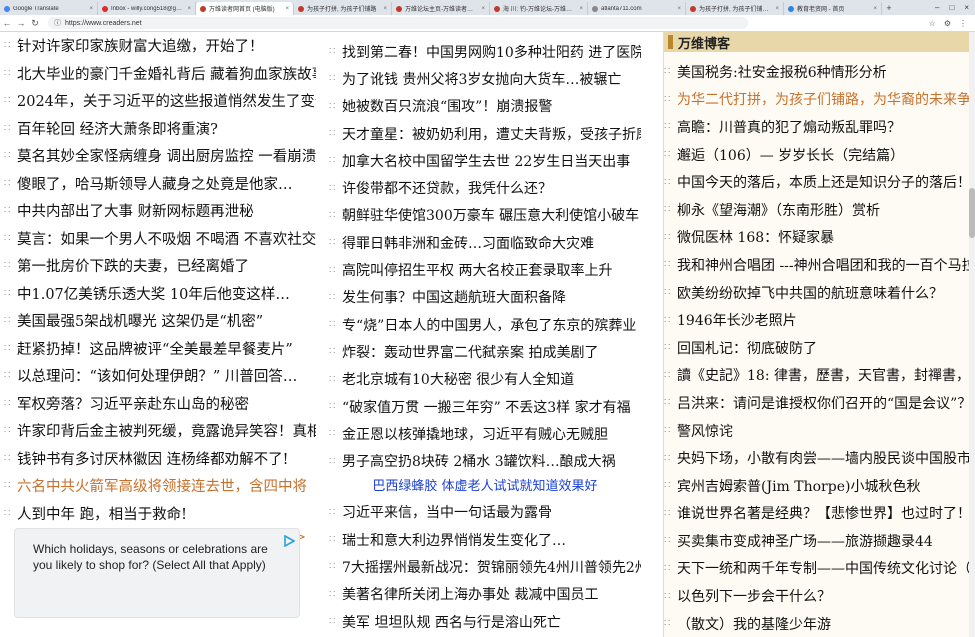  Describe the element at coordinates (947, 23) in the screenshot. I see `extensions-icon: ⚙` at that location.